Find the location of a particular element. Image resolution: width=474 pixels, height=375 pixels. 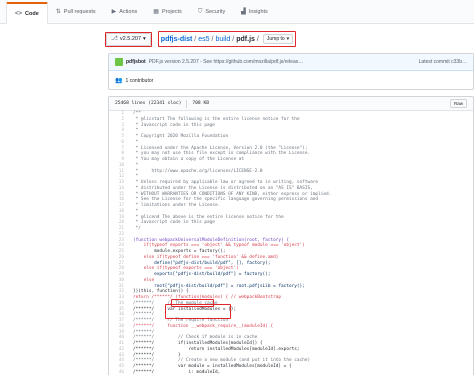

file-line-count: 25468 lines (22341 sloc) is located at coordinates (148, 103).